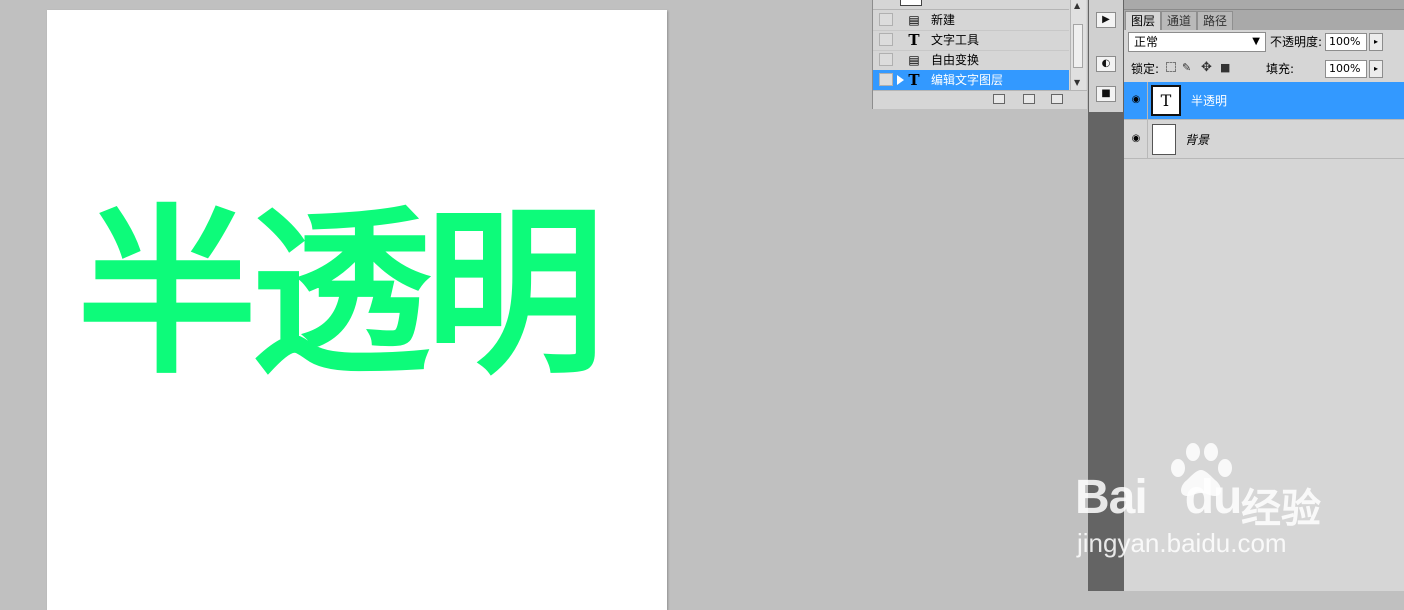 The height and width of the screenshot is (610, 1404). Describe the element at coordinates (1264, 15) in the screenshot. I see `layers-tab-bar: 图层 通道 路径` at that location.